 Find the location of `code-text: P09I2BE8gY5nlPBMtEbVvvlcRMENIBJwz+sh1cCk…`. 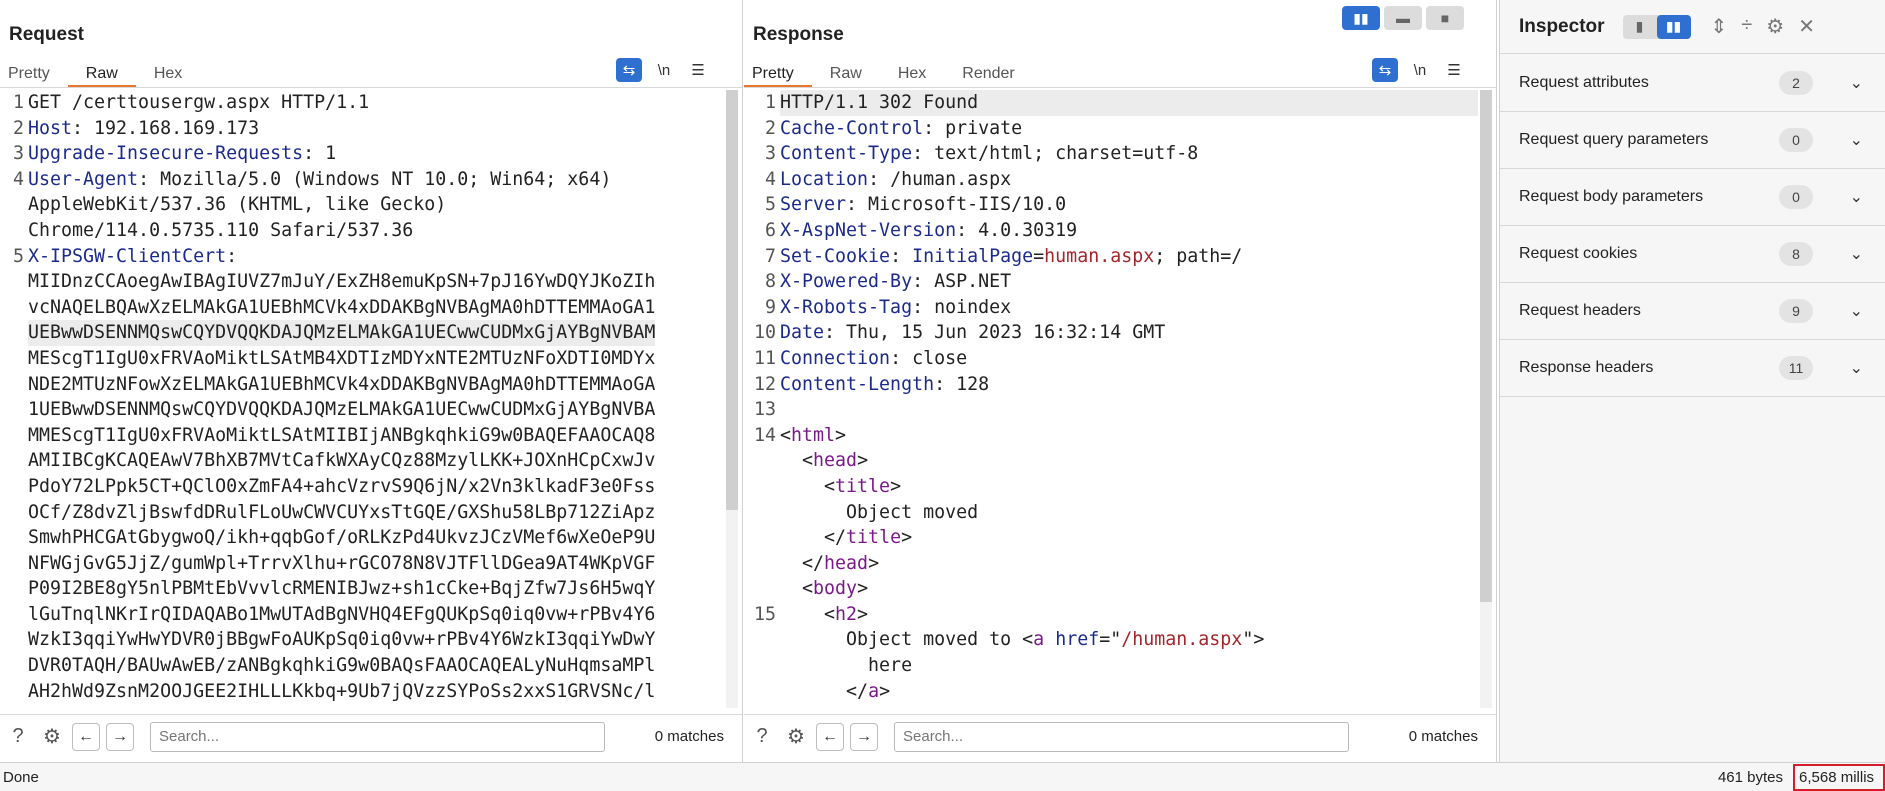

code-text: P09I2BE8gY5nlPBMtEbVvvlcRMENIBJwz+sh1cCk… is located at coordinates (341, 589).